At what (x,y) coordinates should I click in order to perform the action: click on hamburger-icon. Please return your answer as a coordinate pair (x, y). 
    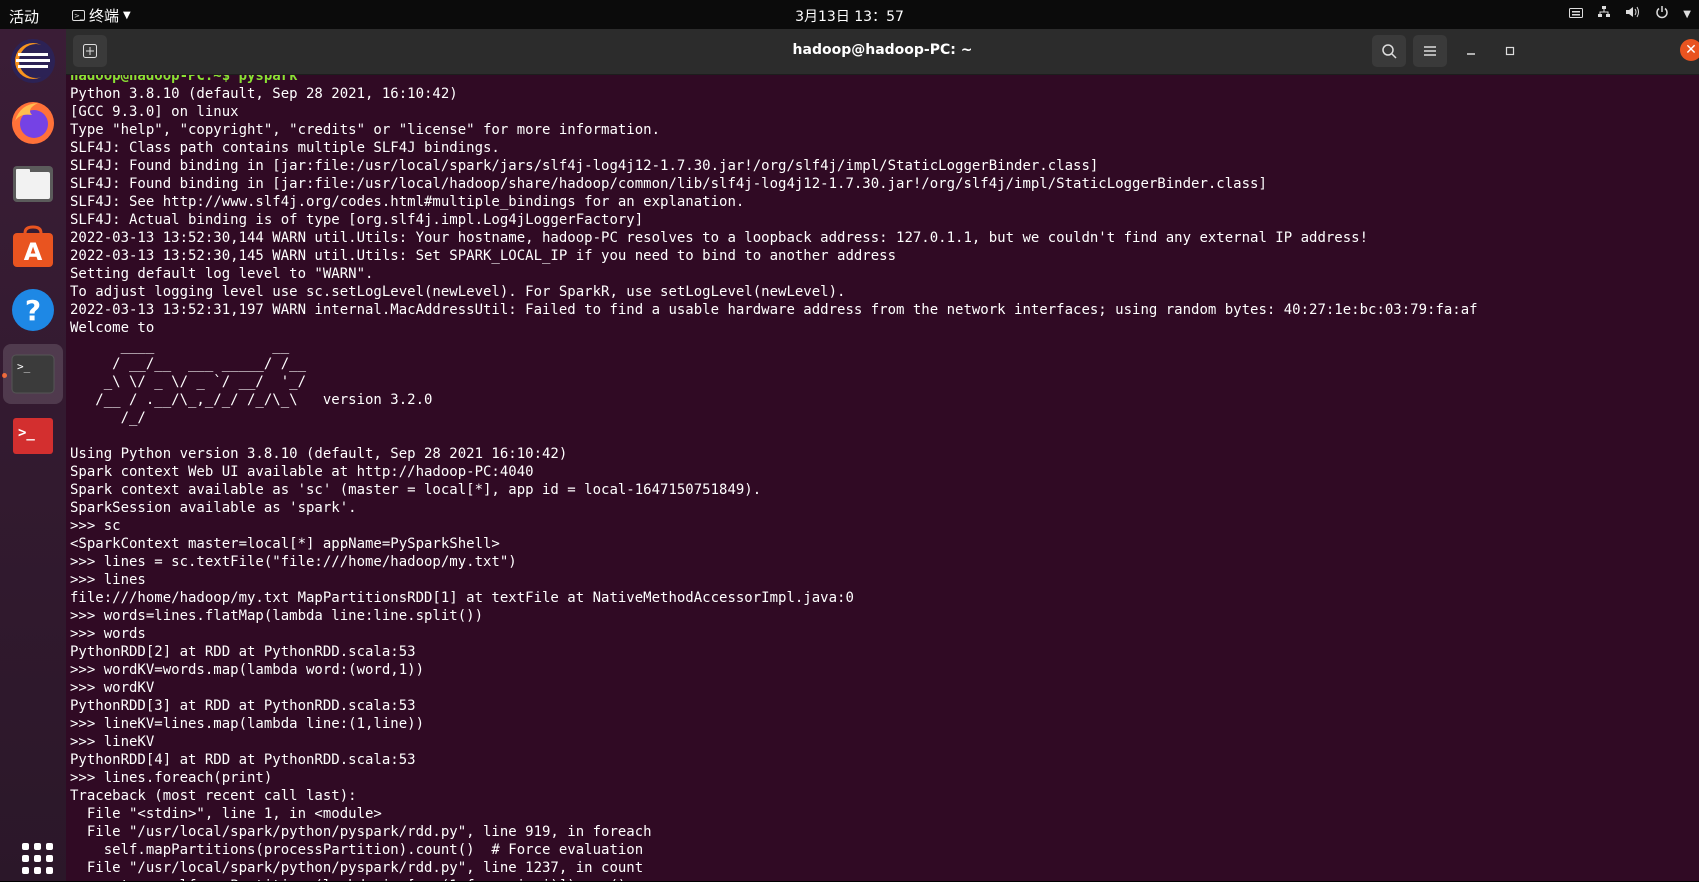
    Looking at the image, I should click on (1430, 51).